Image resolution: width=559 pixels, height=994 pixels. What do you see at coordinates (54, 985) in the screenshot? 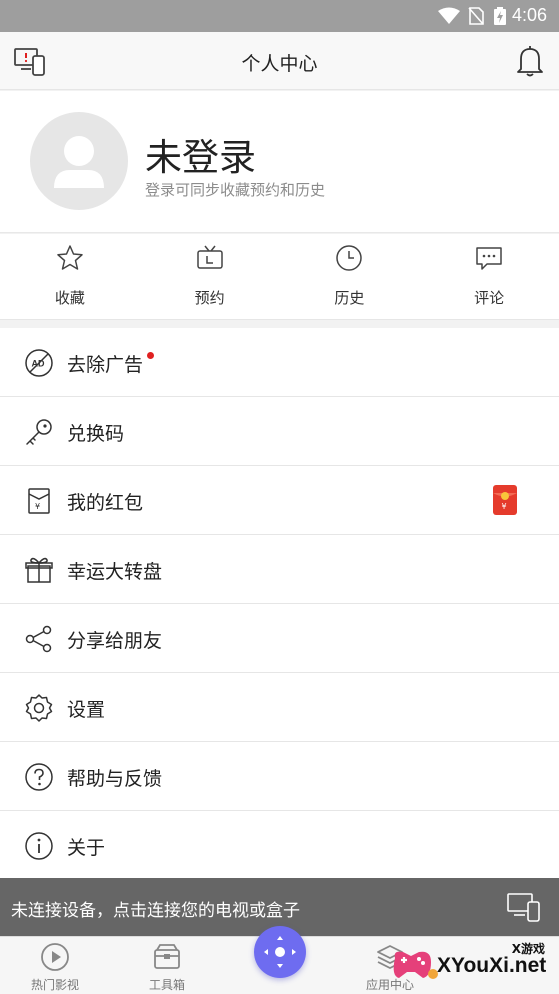
I see `nav-tab-label: 热门影视` at bounding box center [54, 985].